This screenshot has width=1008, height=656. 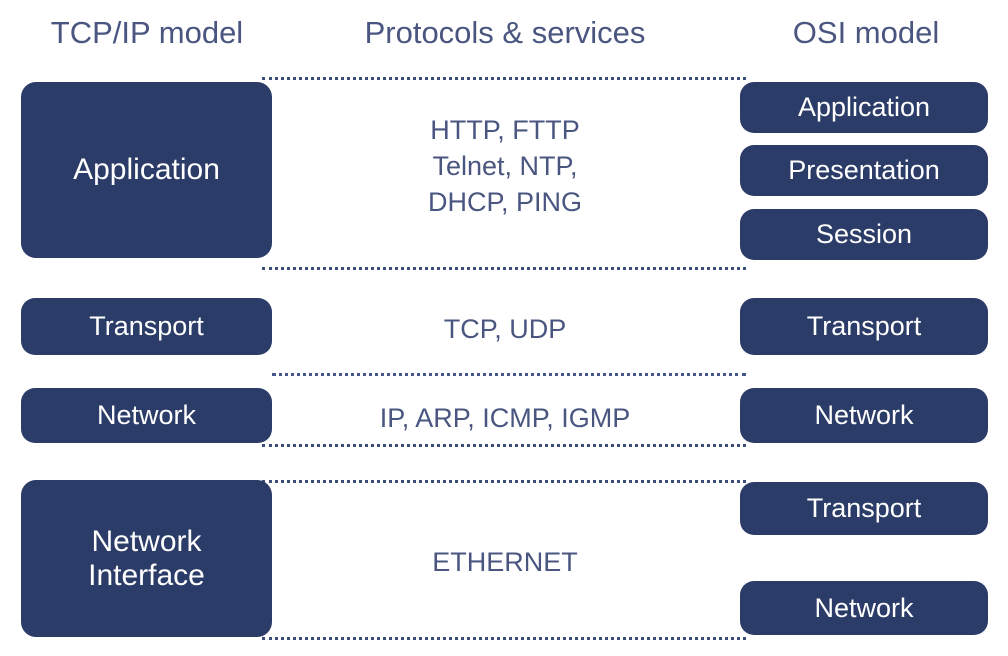 What do you see at coordinates (146, 575) in the screenshot?
I see `tcpip-layer-network-interface-label-line2: Interface` at bounding box center [146, 575].